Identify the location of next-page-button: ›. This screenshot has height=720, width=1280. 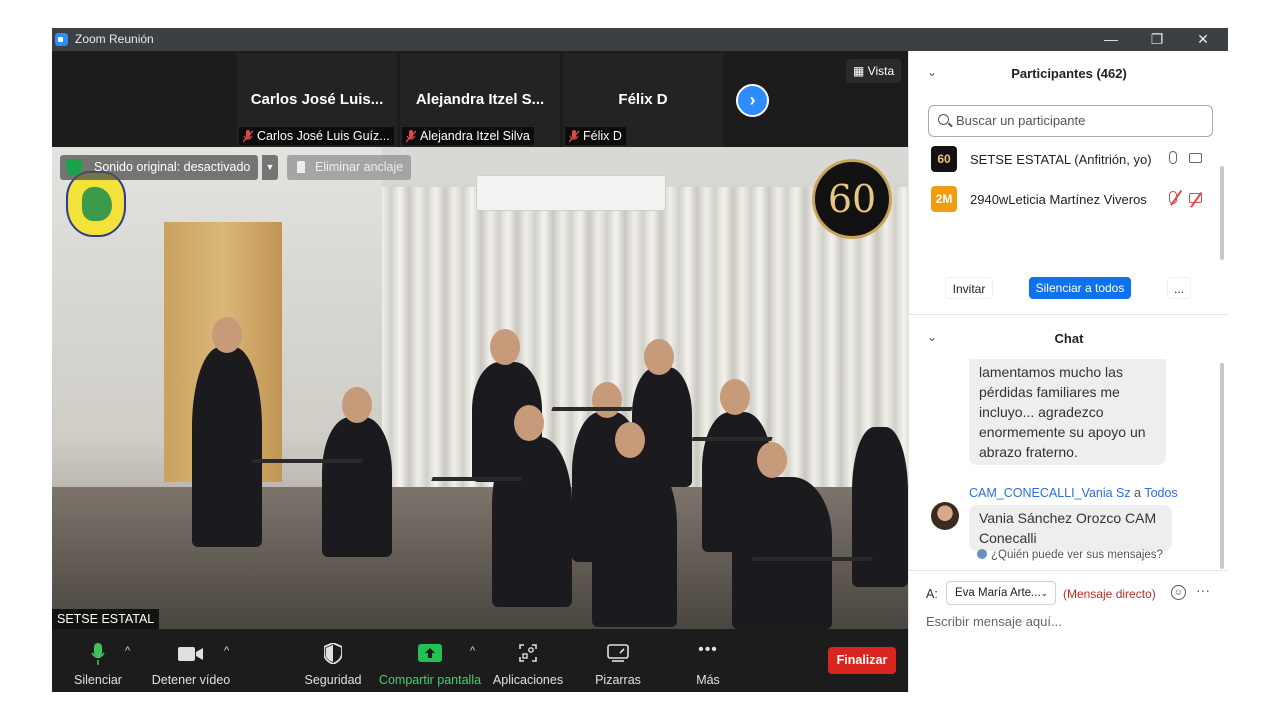
(752, 100).